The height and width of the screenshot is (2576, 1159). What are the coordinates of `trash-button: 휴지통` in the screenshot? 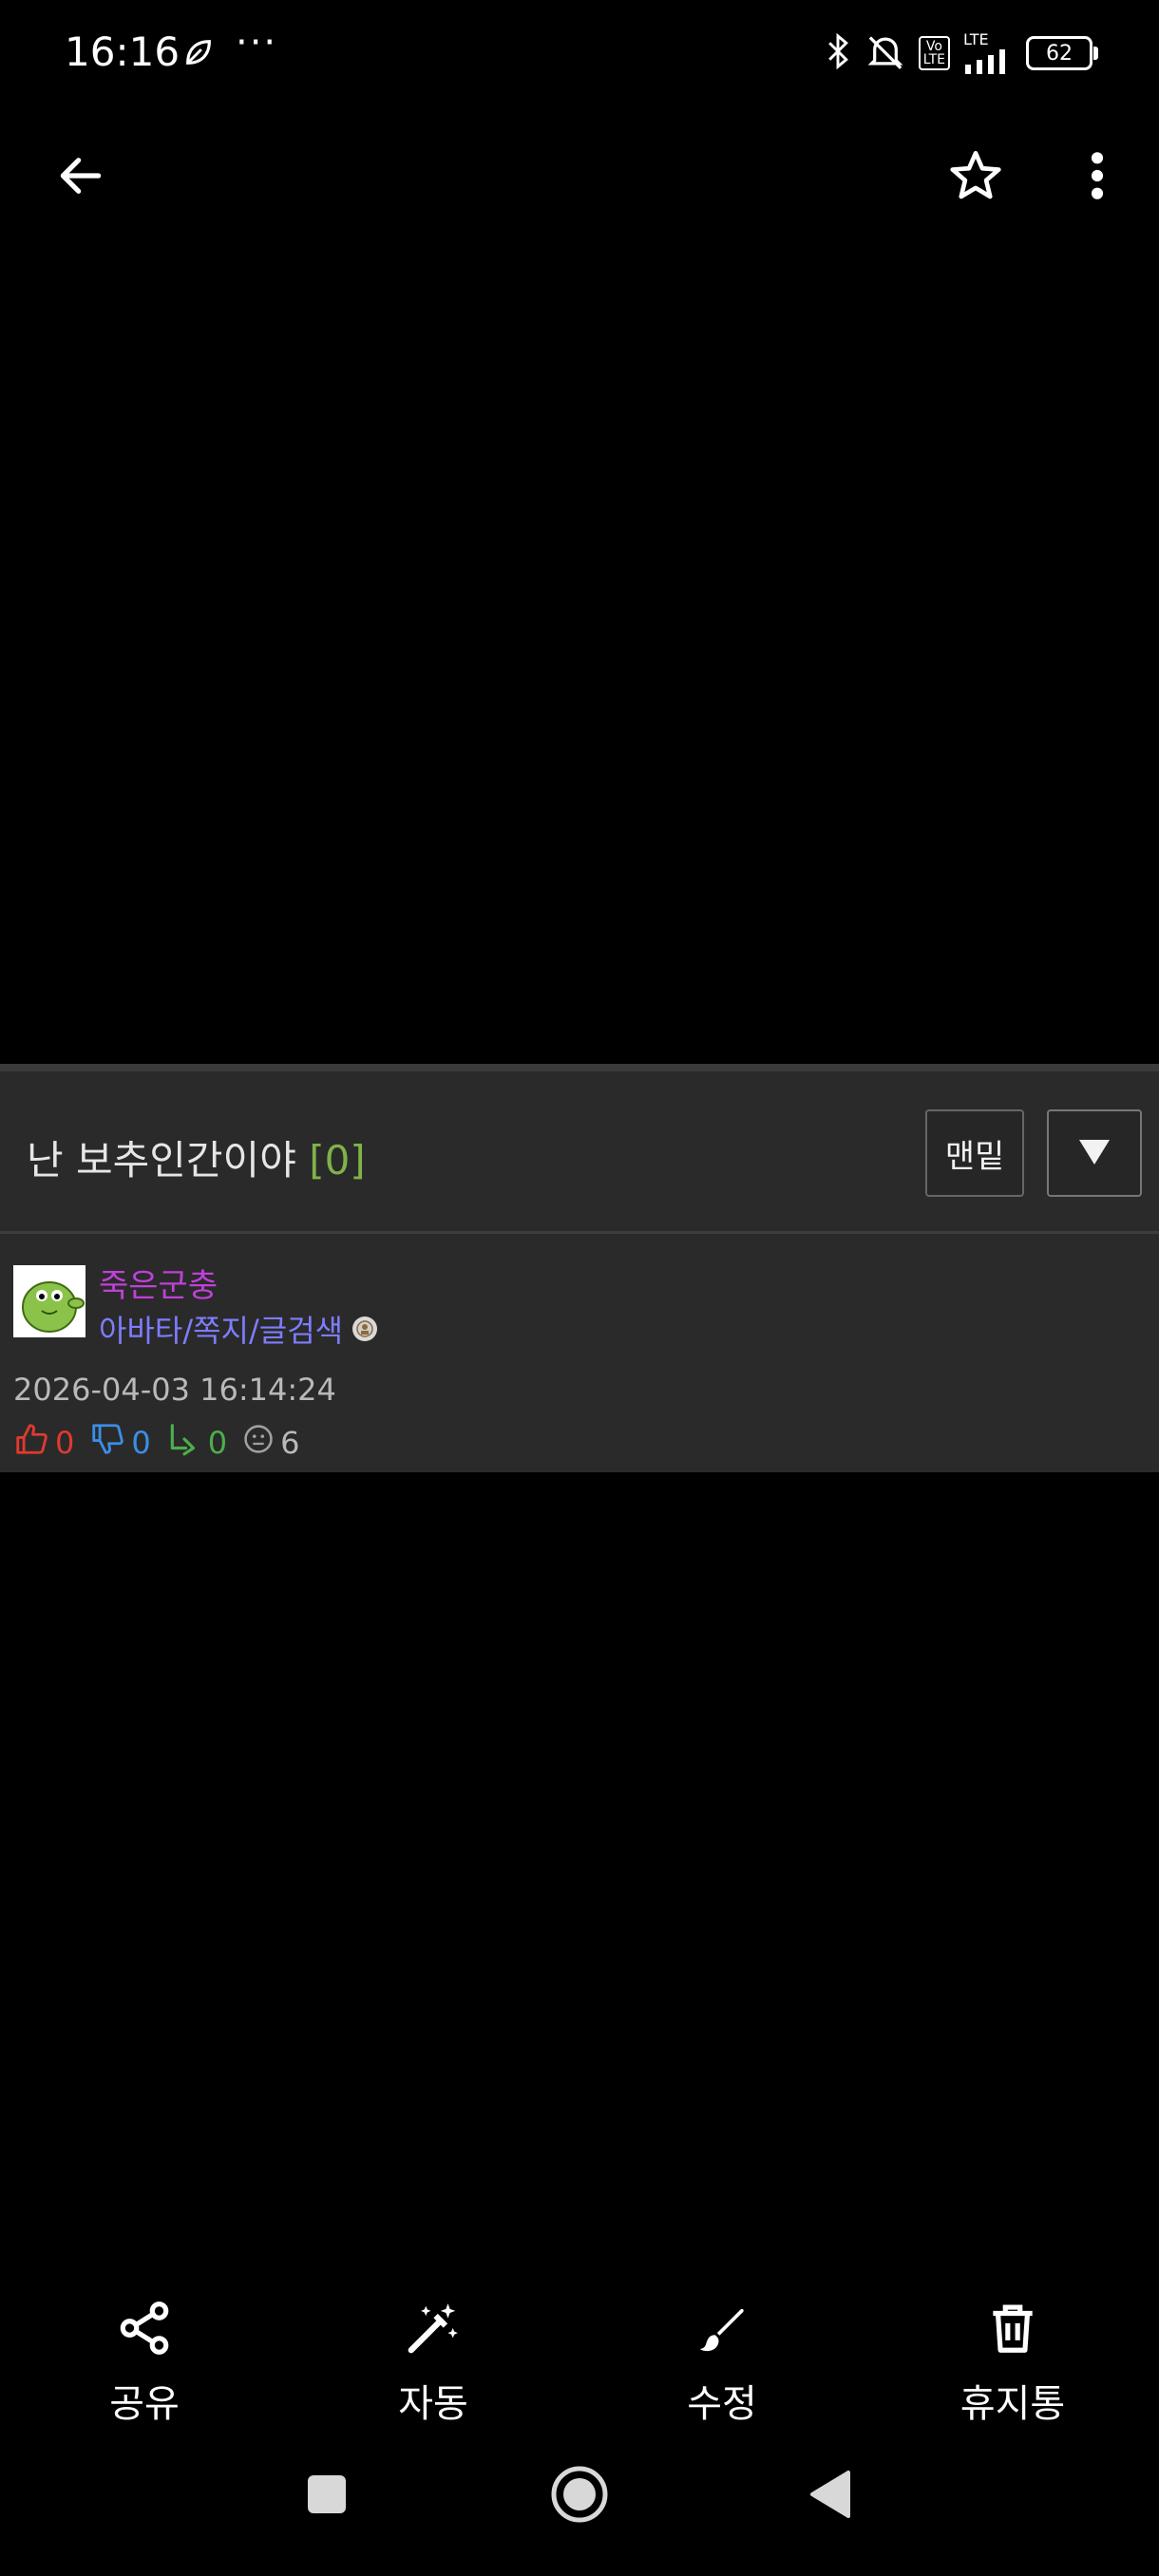 It's located at (1013, 2363).